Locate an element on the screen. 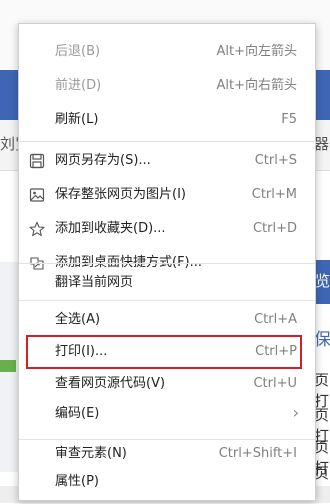 The width and height of the screenshot is (330, 504). background-tab-text-right: 器 is located at coordinates (322, 144).